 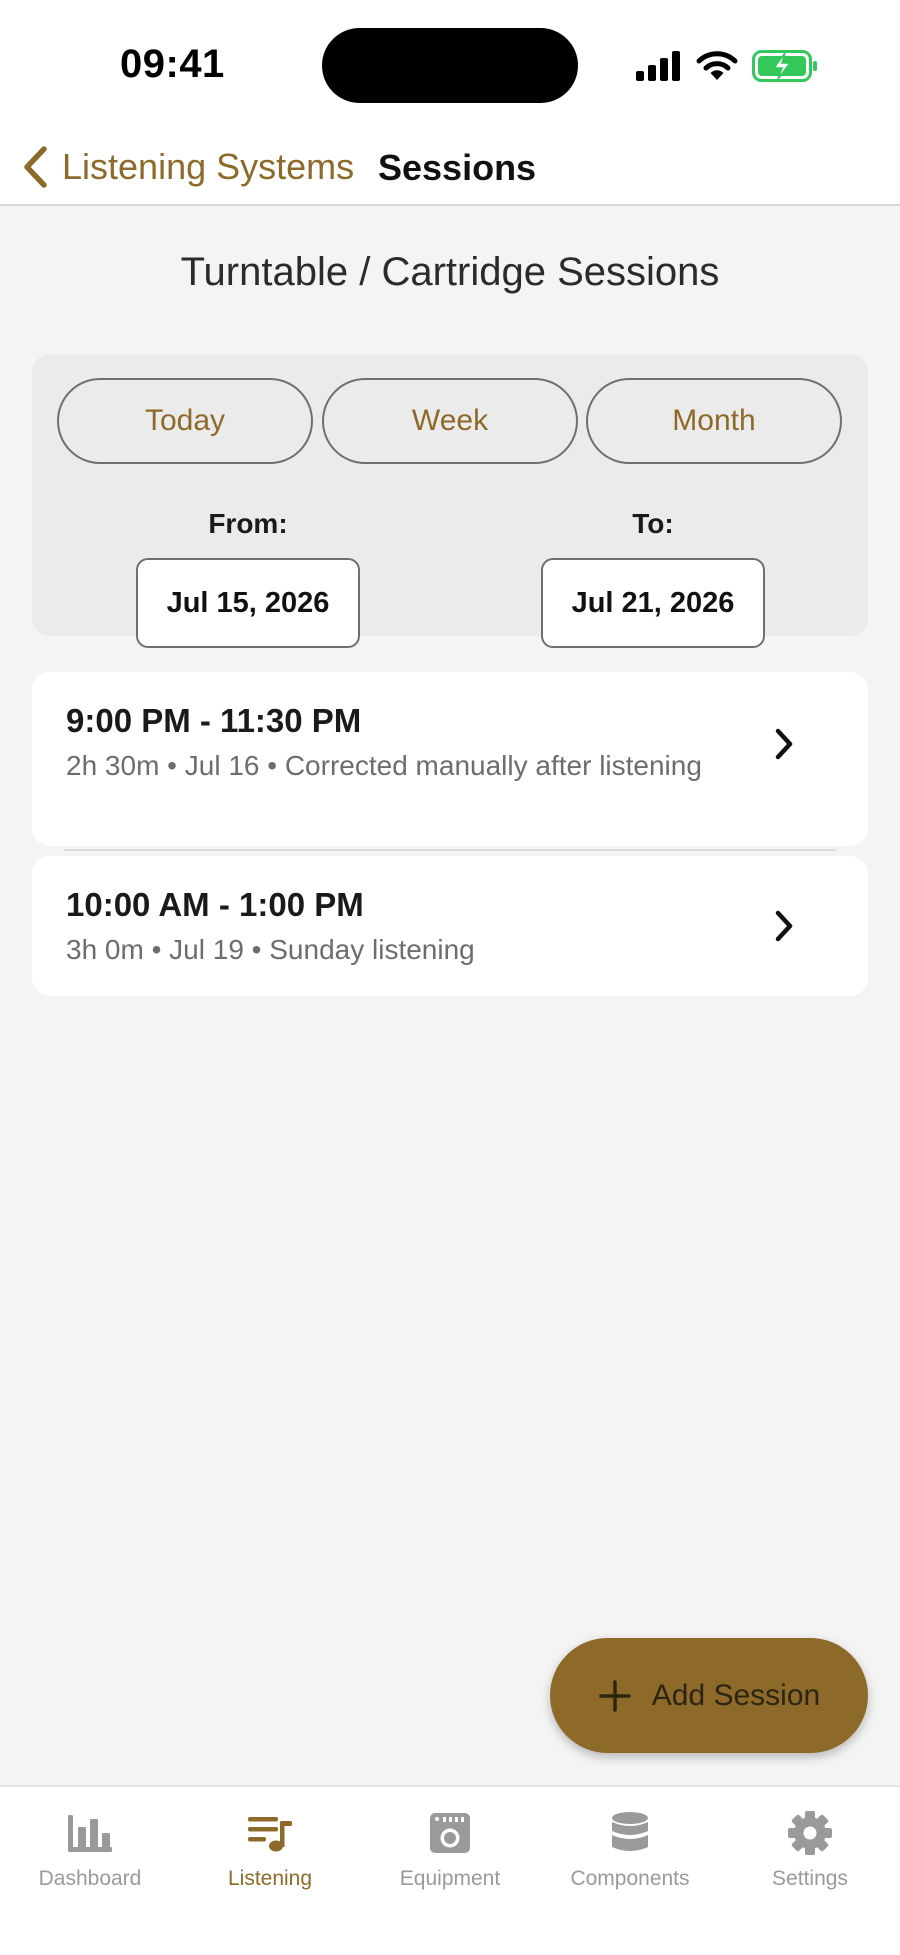 I want to click on plus-icon, so click(x=615, y=1695).